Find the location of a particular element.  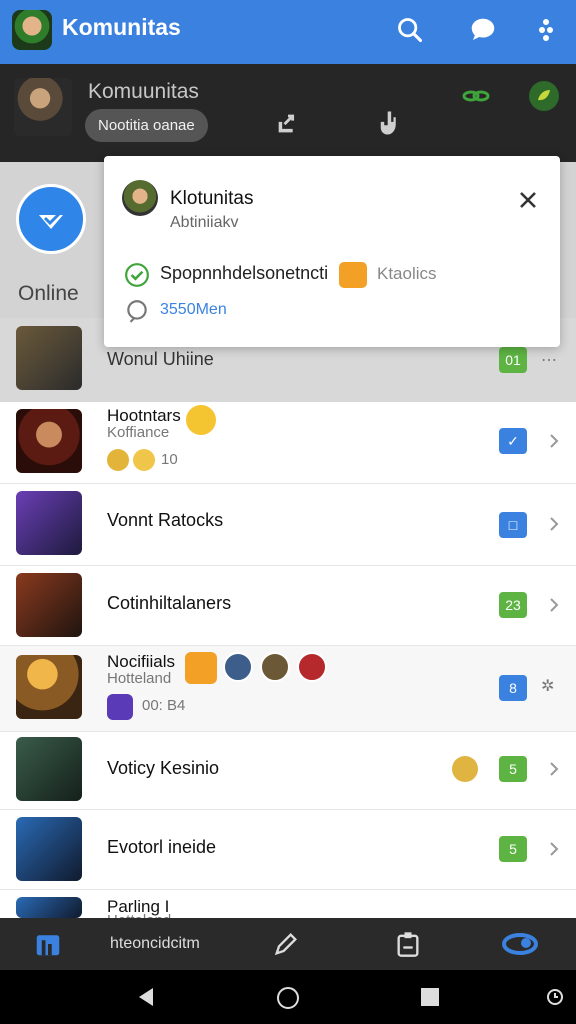

share-icon is located at coordinates (286, 123).